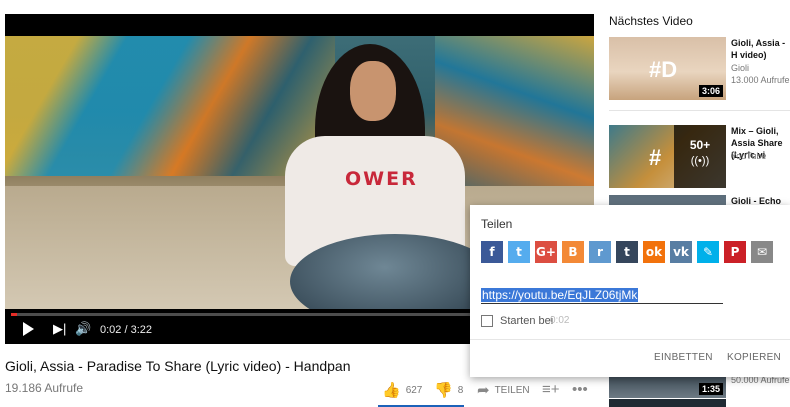  Describe the element at coordinates (381, 179) in the screenshot. I see `shirt-text: OWER` at that location.